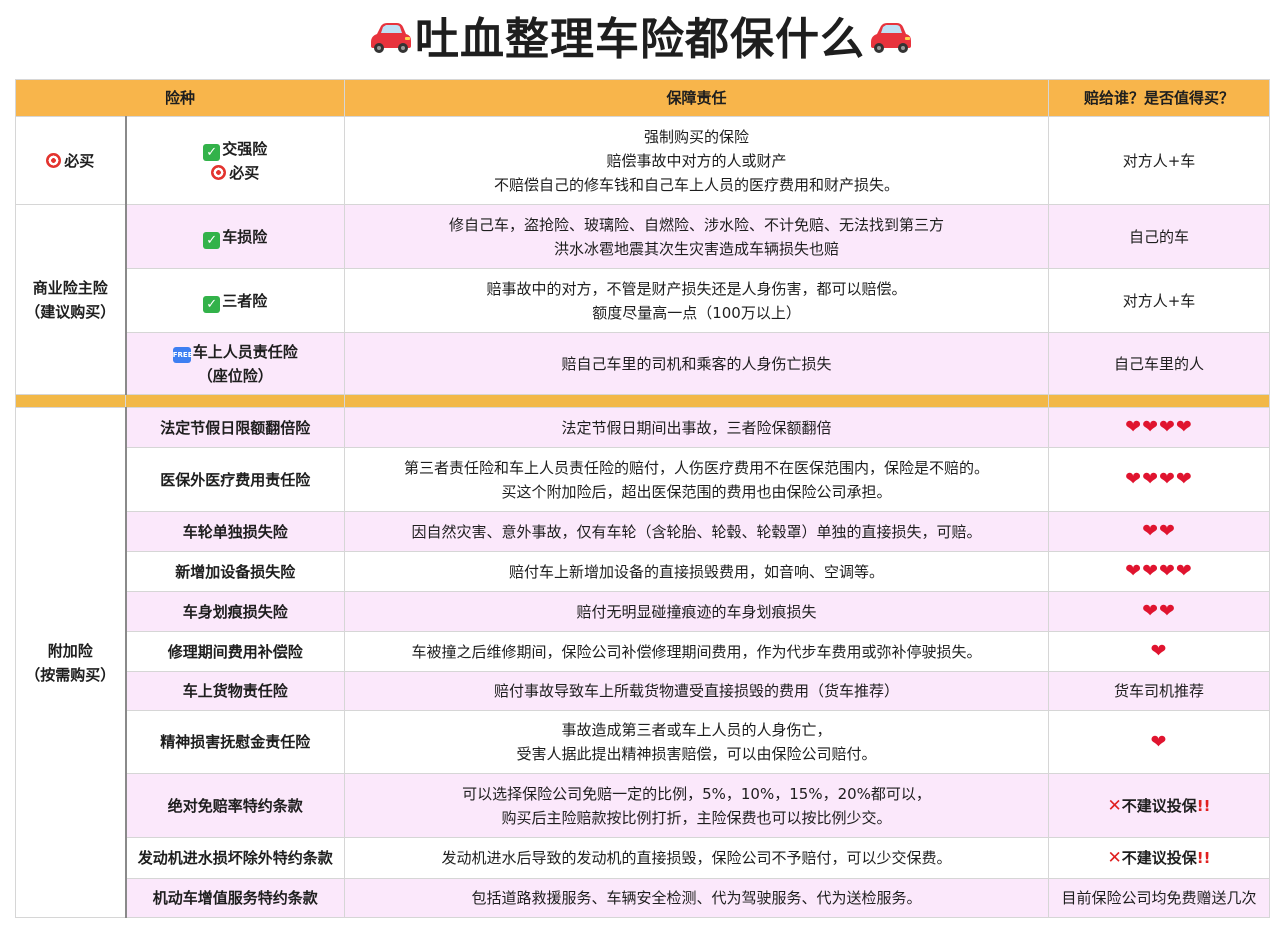 The image size is (1280, 932). Describe the element at coordinates (1159, 160) in the screenshot. I see `who-cell: 对方人+车` at that location.